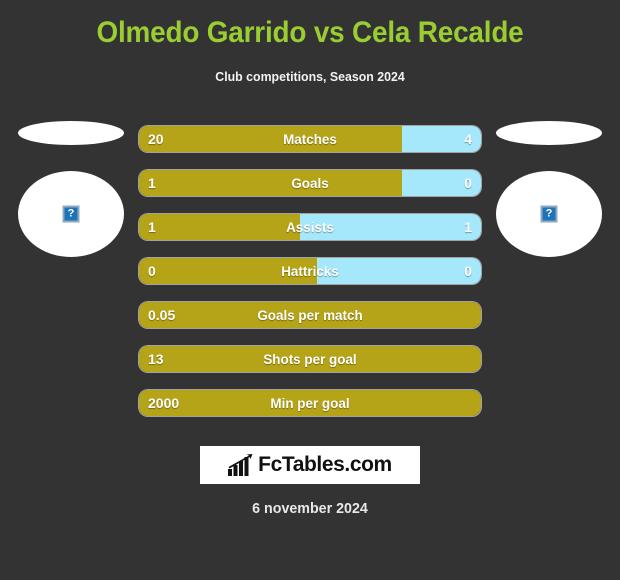  What do you see at coordinates (310, 76) in the screenshot?
I see `page-subtitle: Club competitions, Season 2024` at bounding box center [310, 76].